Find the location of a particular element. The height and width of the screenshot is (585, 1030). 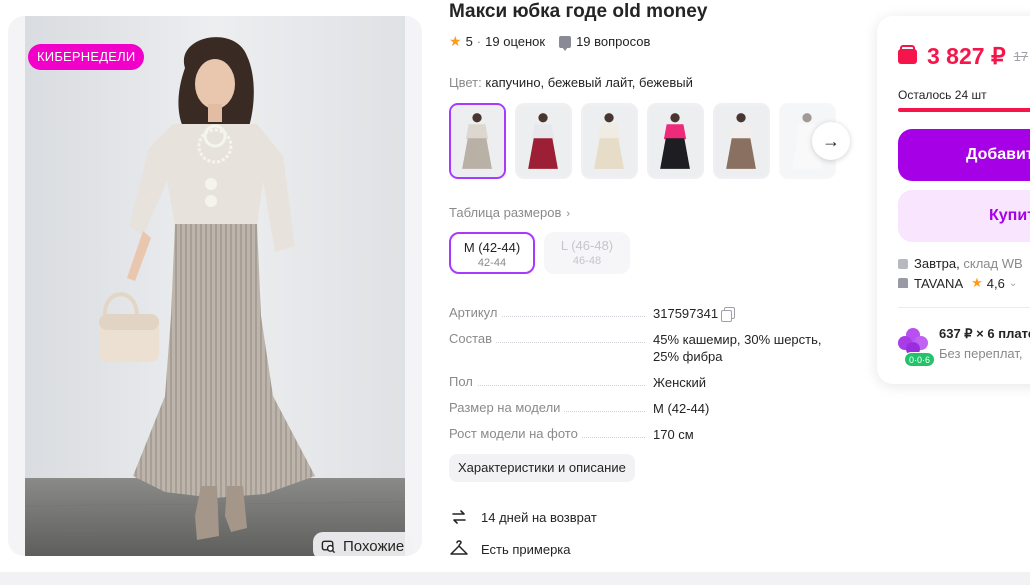

price-row: 3 827 ₽ 17 is located at coordinates (963, 56).